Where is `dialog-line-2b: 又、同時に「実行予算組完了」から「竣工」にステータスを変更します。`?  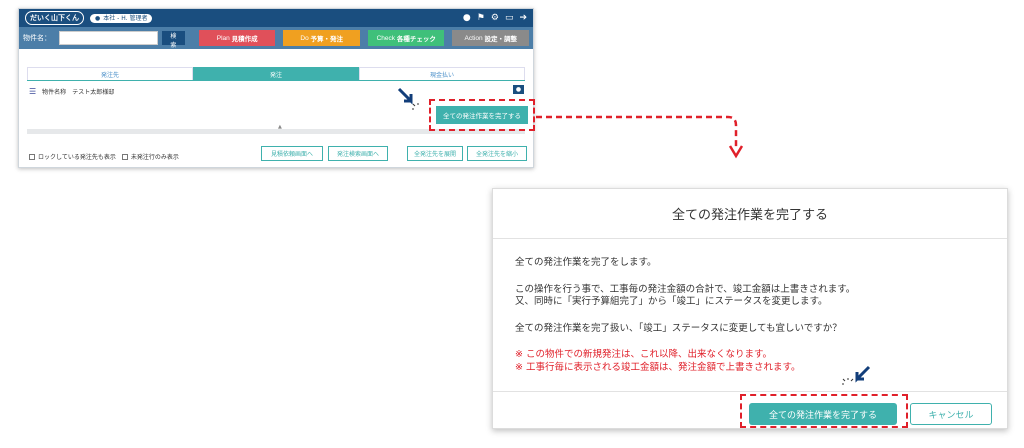
dialog-line-2b: 又、同時に「実行予算組完了」から「竣工」にステータスを変更します。 is located at coordinates (671, 301).